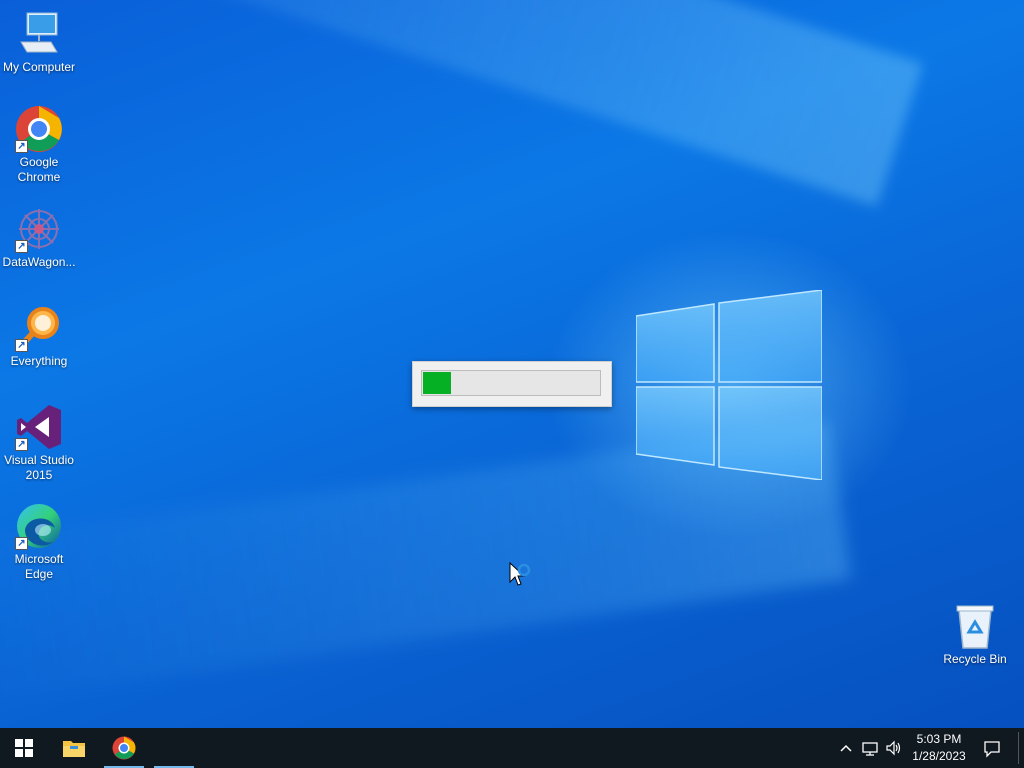  I want to click on visual-studio-icon: ↗, so click(39, 427).